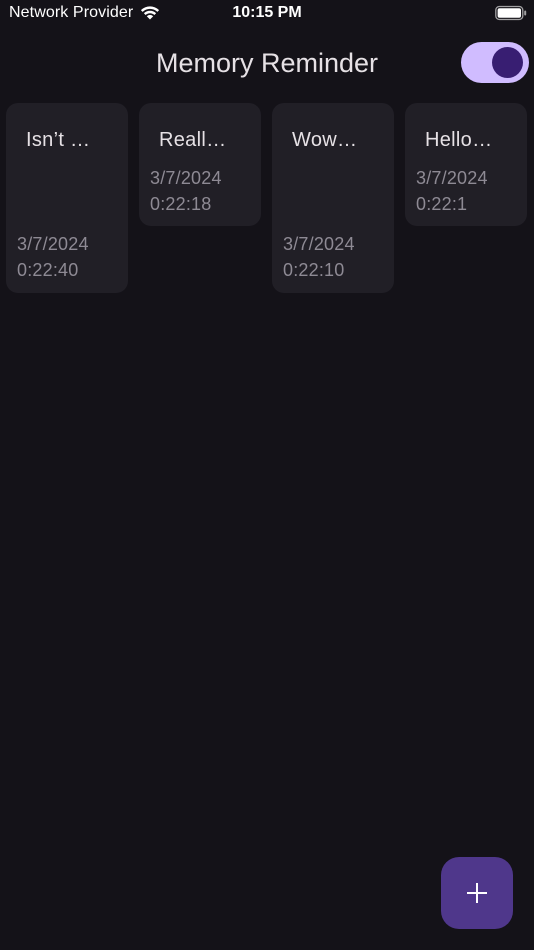 The height and width of the screenshot is (950, 534). I want to click on theme-toggle-switch, so click(495, 62).